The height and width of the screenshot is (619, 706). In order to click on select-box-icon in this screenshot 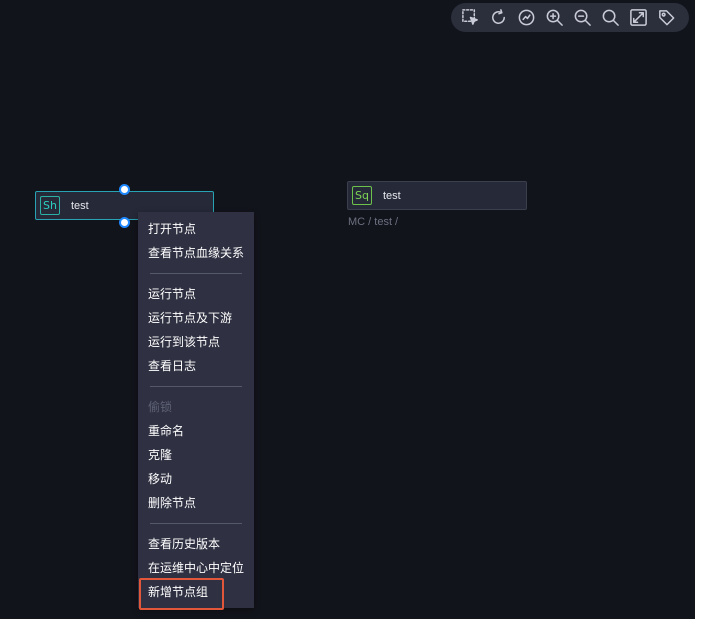, I will do `click(470, 18)`.